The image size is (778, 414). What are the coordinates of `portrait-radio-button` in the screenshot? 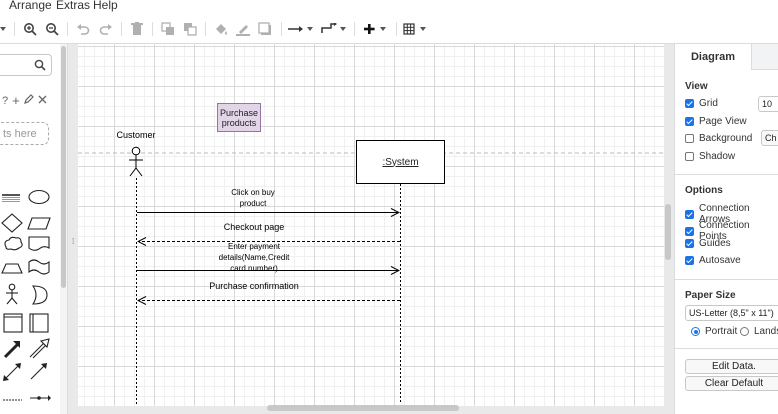 It's located at (695, 331).